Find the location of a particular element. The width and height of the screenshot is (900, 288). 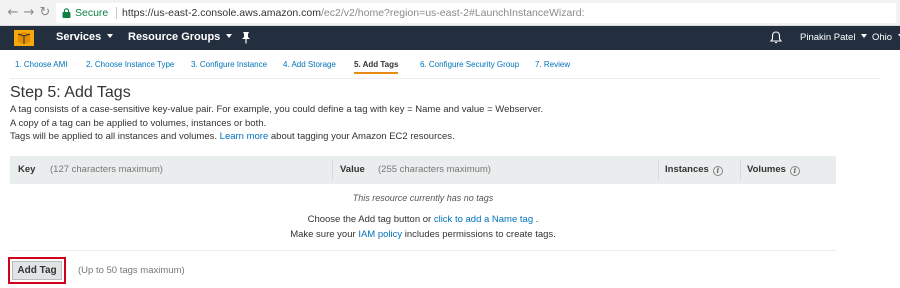

iam-policy-link: IAM policy is located at coordinates (380, 234).